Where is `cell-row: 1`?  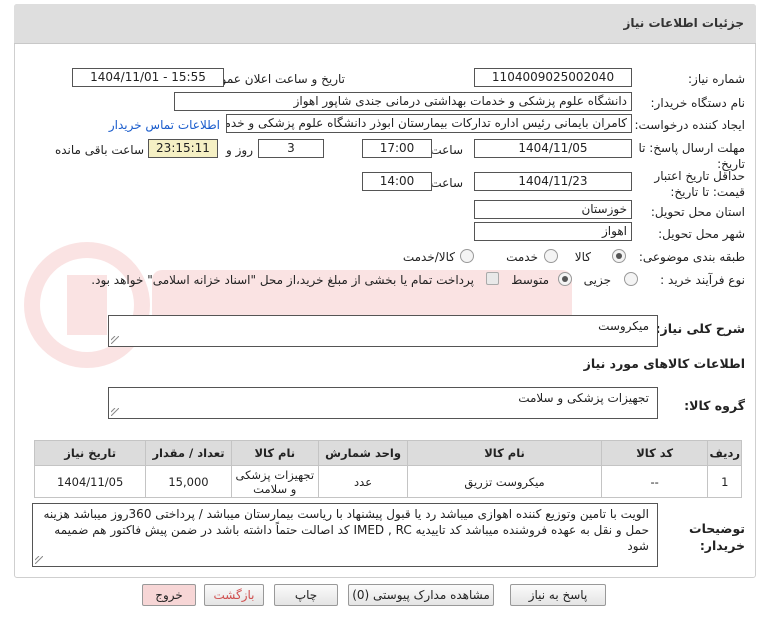 cell-row: 1 is located at coordinates (724, 481).